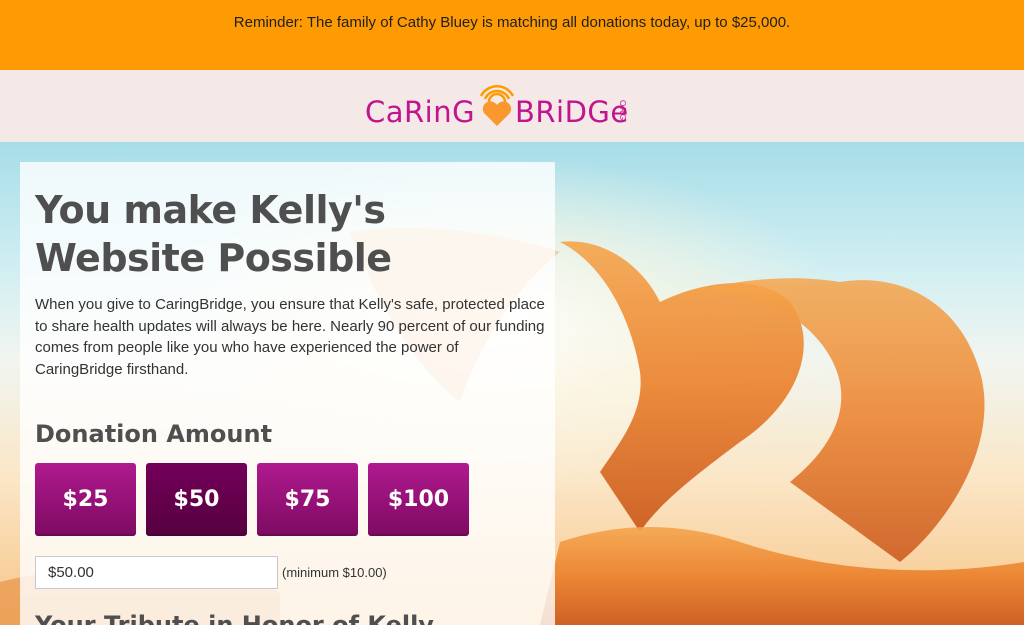 This screenshot has height=625, width=1024. What do you see at coordinates (418, 499) in the screenshot?
I see `amount-100-button: $100` at bounding box center [418, 499].